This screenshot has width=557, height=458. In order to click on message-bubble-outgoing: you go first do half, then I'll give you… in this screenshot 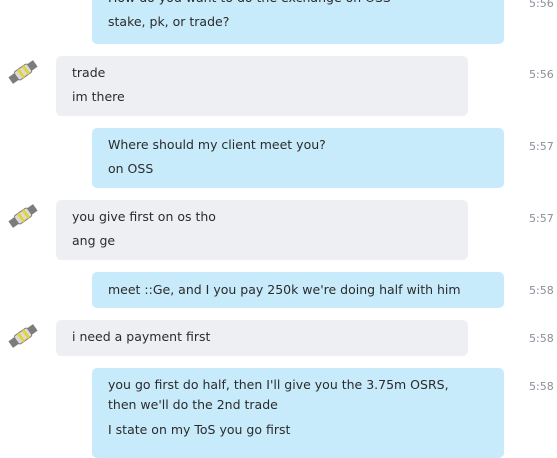, I will do `click(298, 413)`.